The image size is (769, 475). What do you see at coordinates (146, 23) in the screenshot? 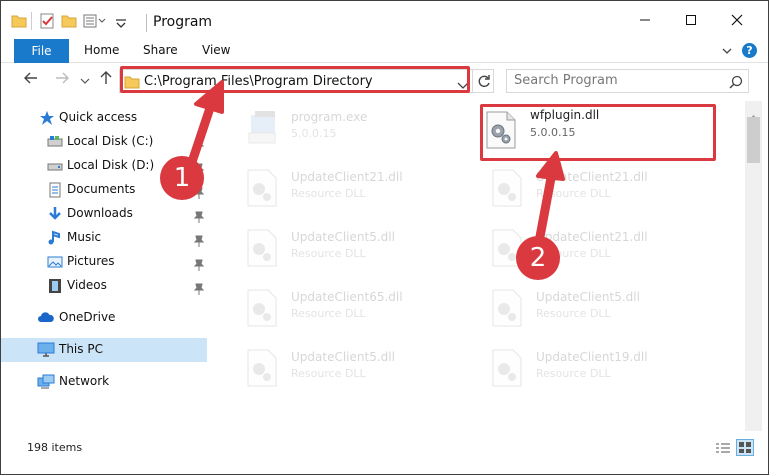
I see `title-divider` at bounding box center [146, 23].